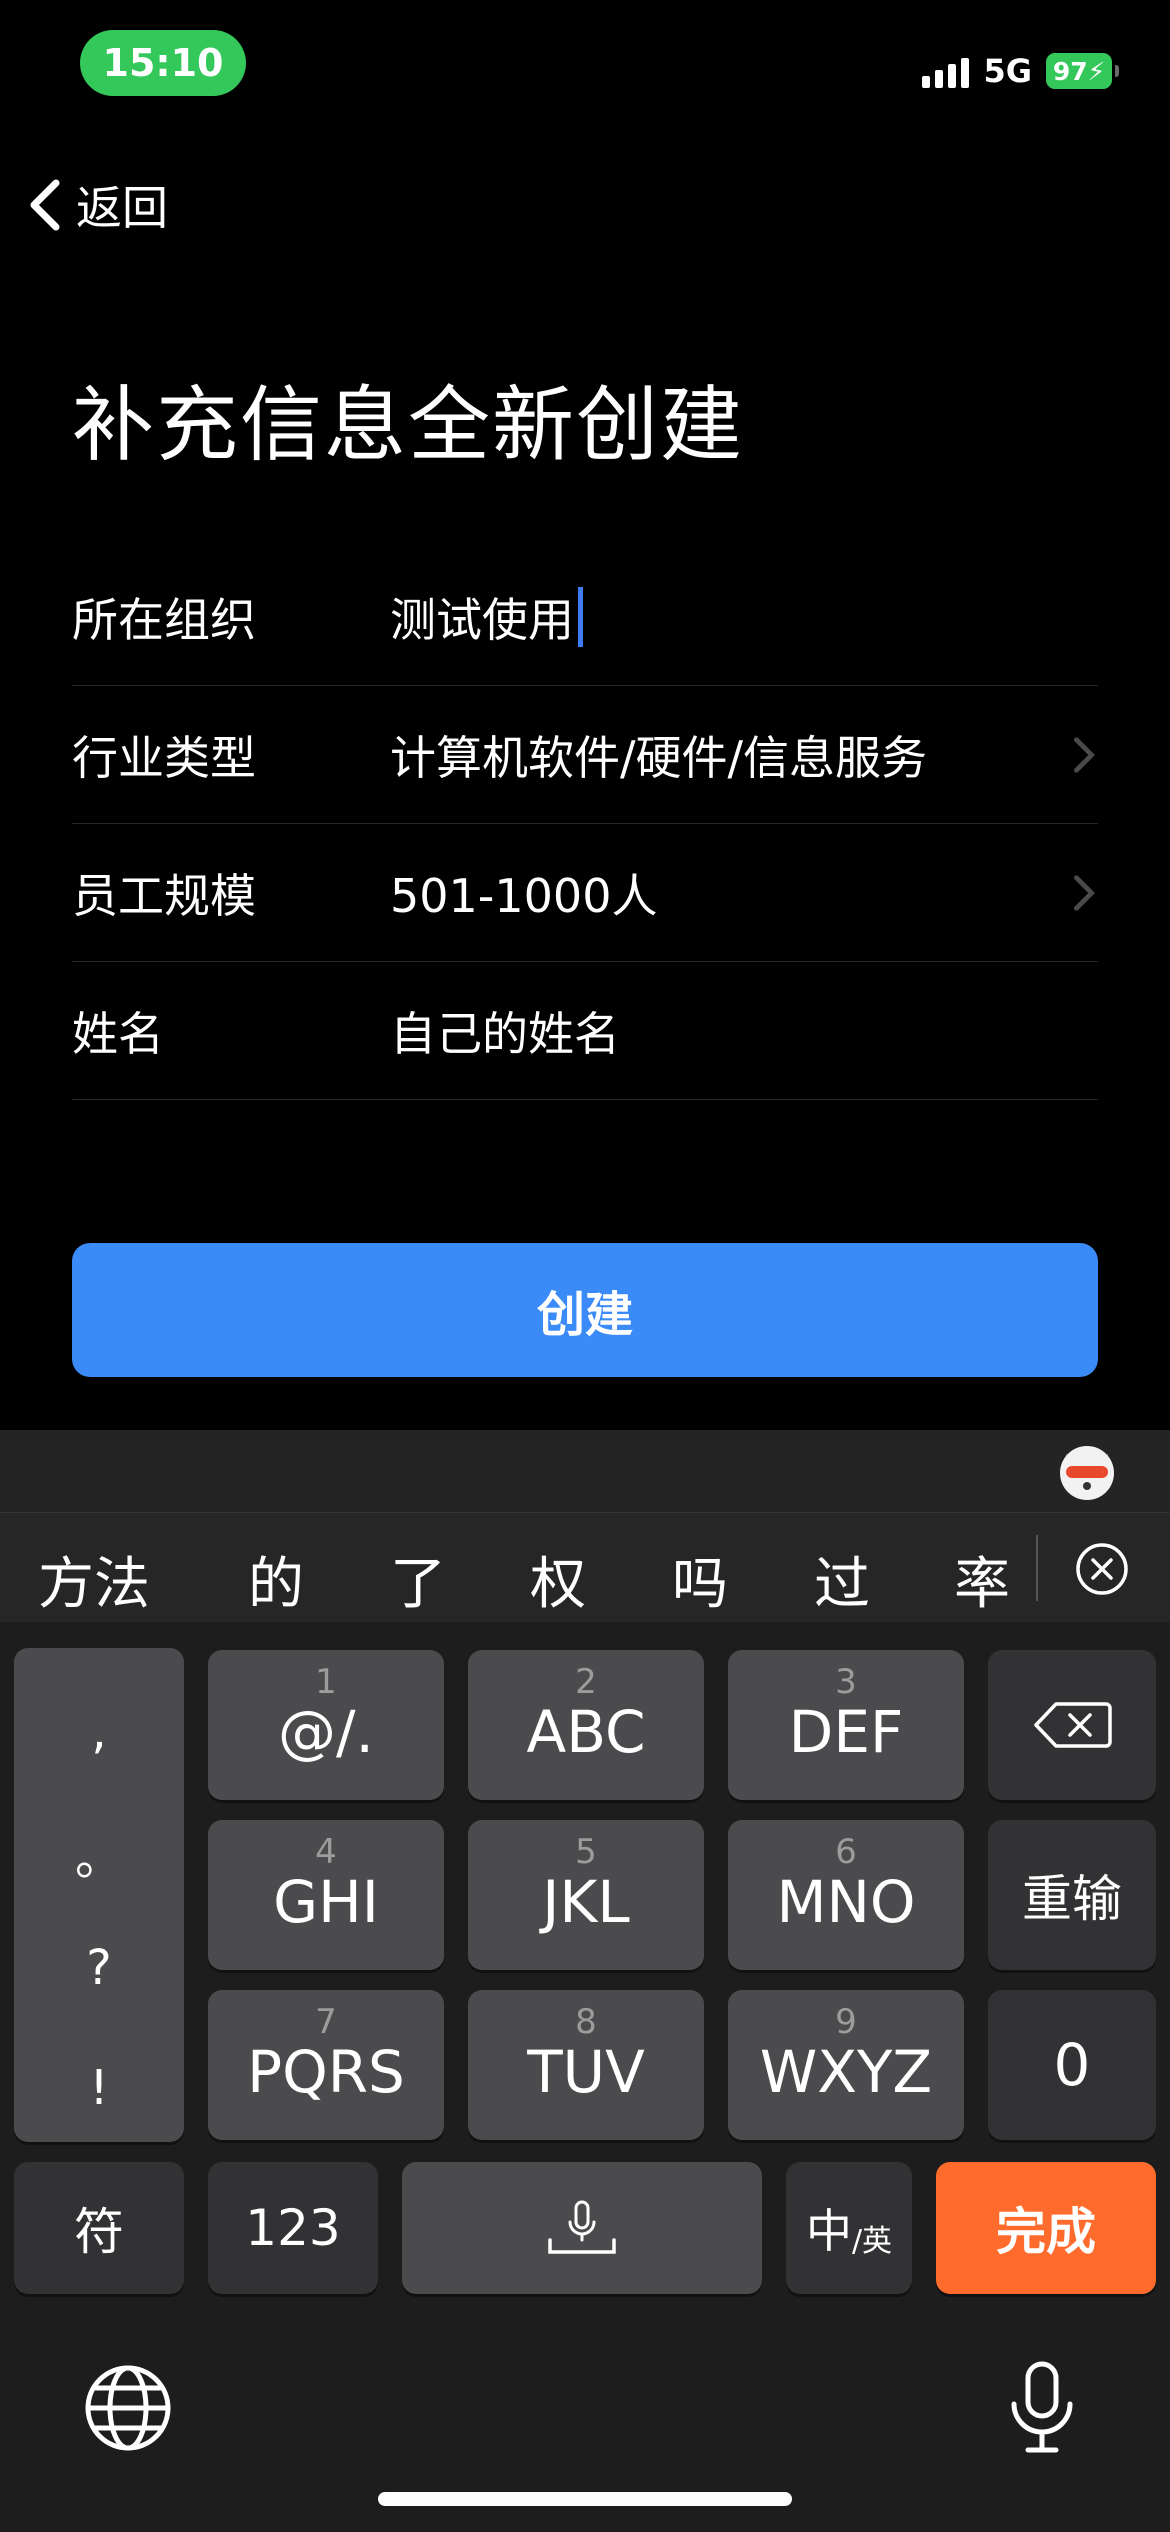 This screenshot has width=1170, height=2532. I want to click on battery-icon: 97 ⚡, so click(1082, 71).